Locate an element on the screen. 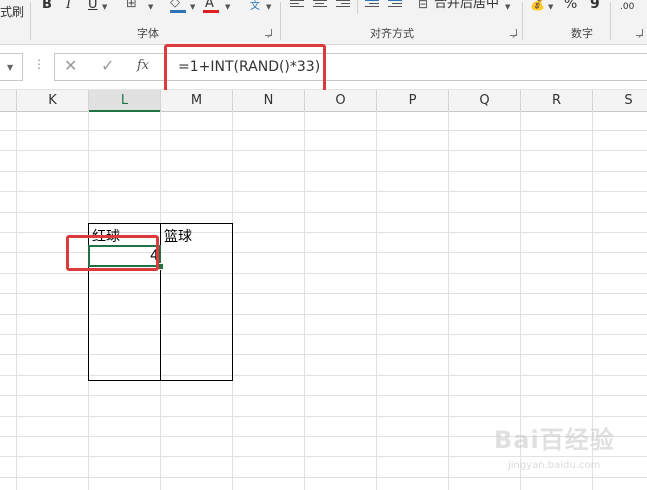  format-painter-label: 式刷 is located at coordinates (12, 11).